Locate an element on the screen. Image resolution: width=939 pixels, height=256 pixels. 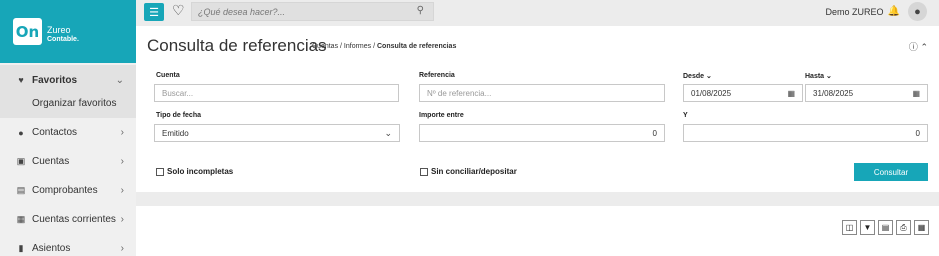
panel-controls: ⓘ ⌃ is located at coordinates (918, 46).